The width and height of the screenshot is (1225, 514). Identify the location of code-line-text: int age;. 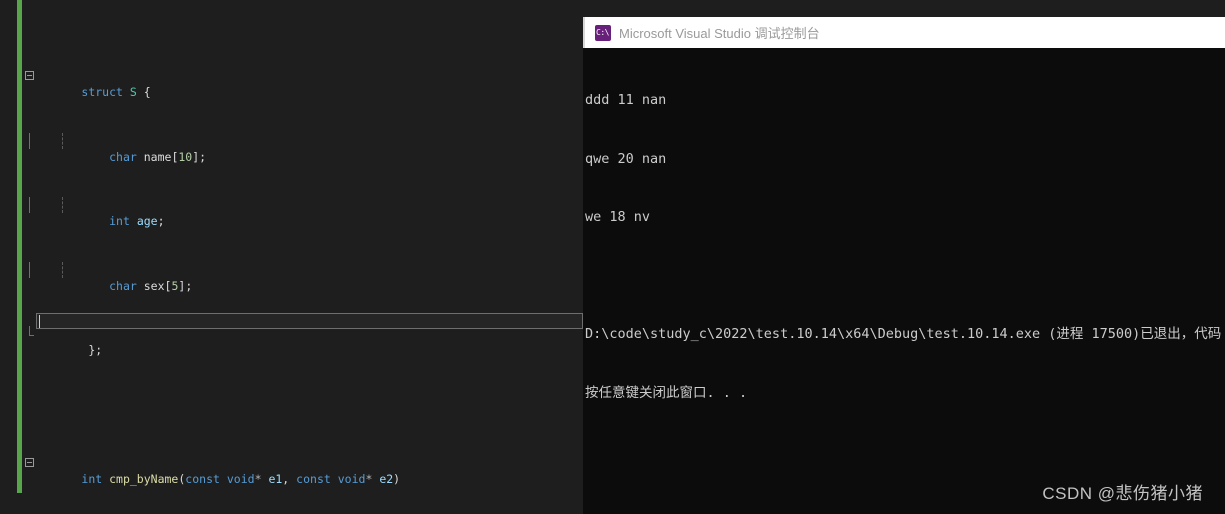
(137, 221).